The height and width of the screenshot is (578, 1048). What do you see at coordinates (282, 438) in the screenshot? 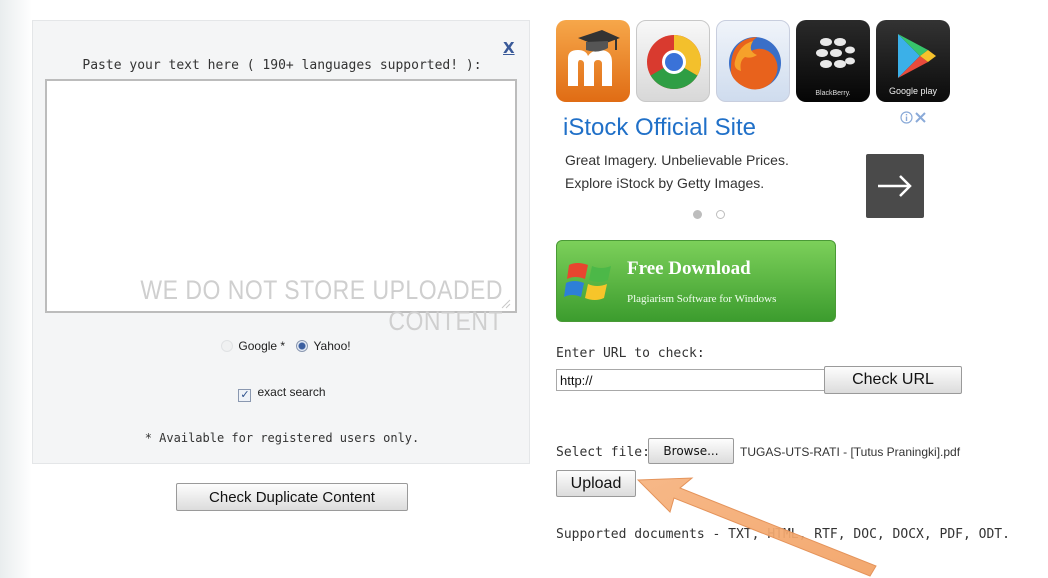
I see `registered-users-note: * Available for registered users only.` at bounding box center [282, 438].